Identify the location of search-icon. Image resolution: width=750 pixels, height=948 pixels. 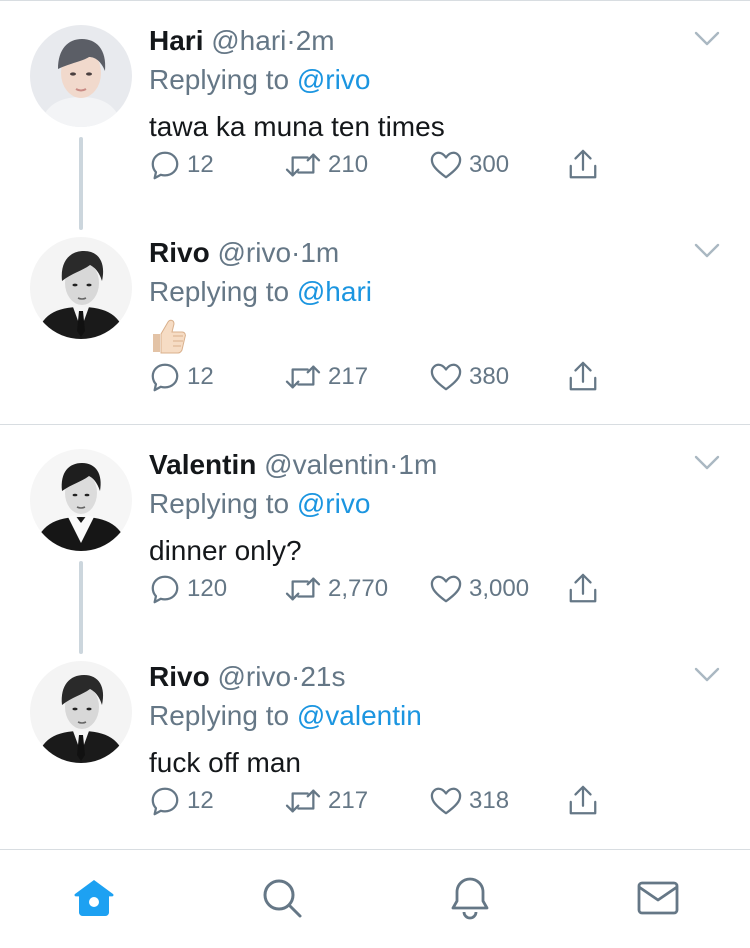
(282, 898).